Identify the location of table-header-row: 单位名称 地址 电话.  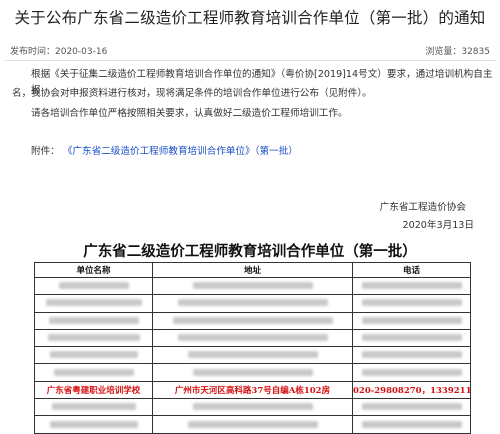
(252, 270).